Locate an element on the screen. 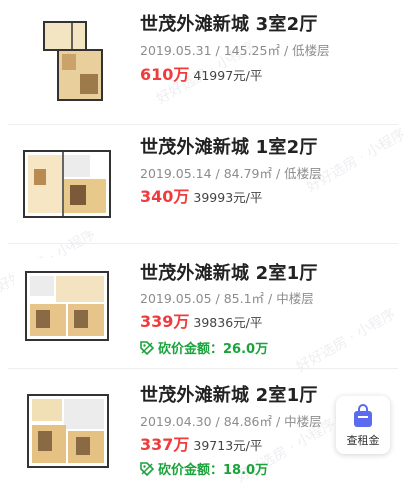 This screenshot has height=487, width=406. listing-meta: 2019.05.31 / 145.25㎡ / 低楼层 is located at coordinates (235, 50).